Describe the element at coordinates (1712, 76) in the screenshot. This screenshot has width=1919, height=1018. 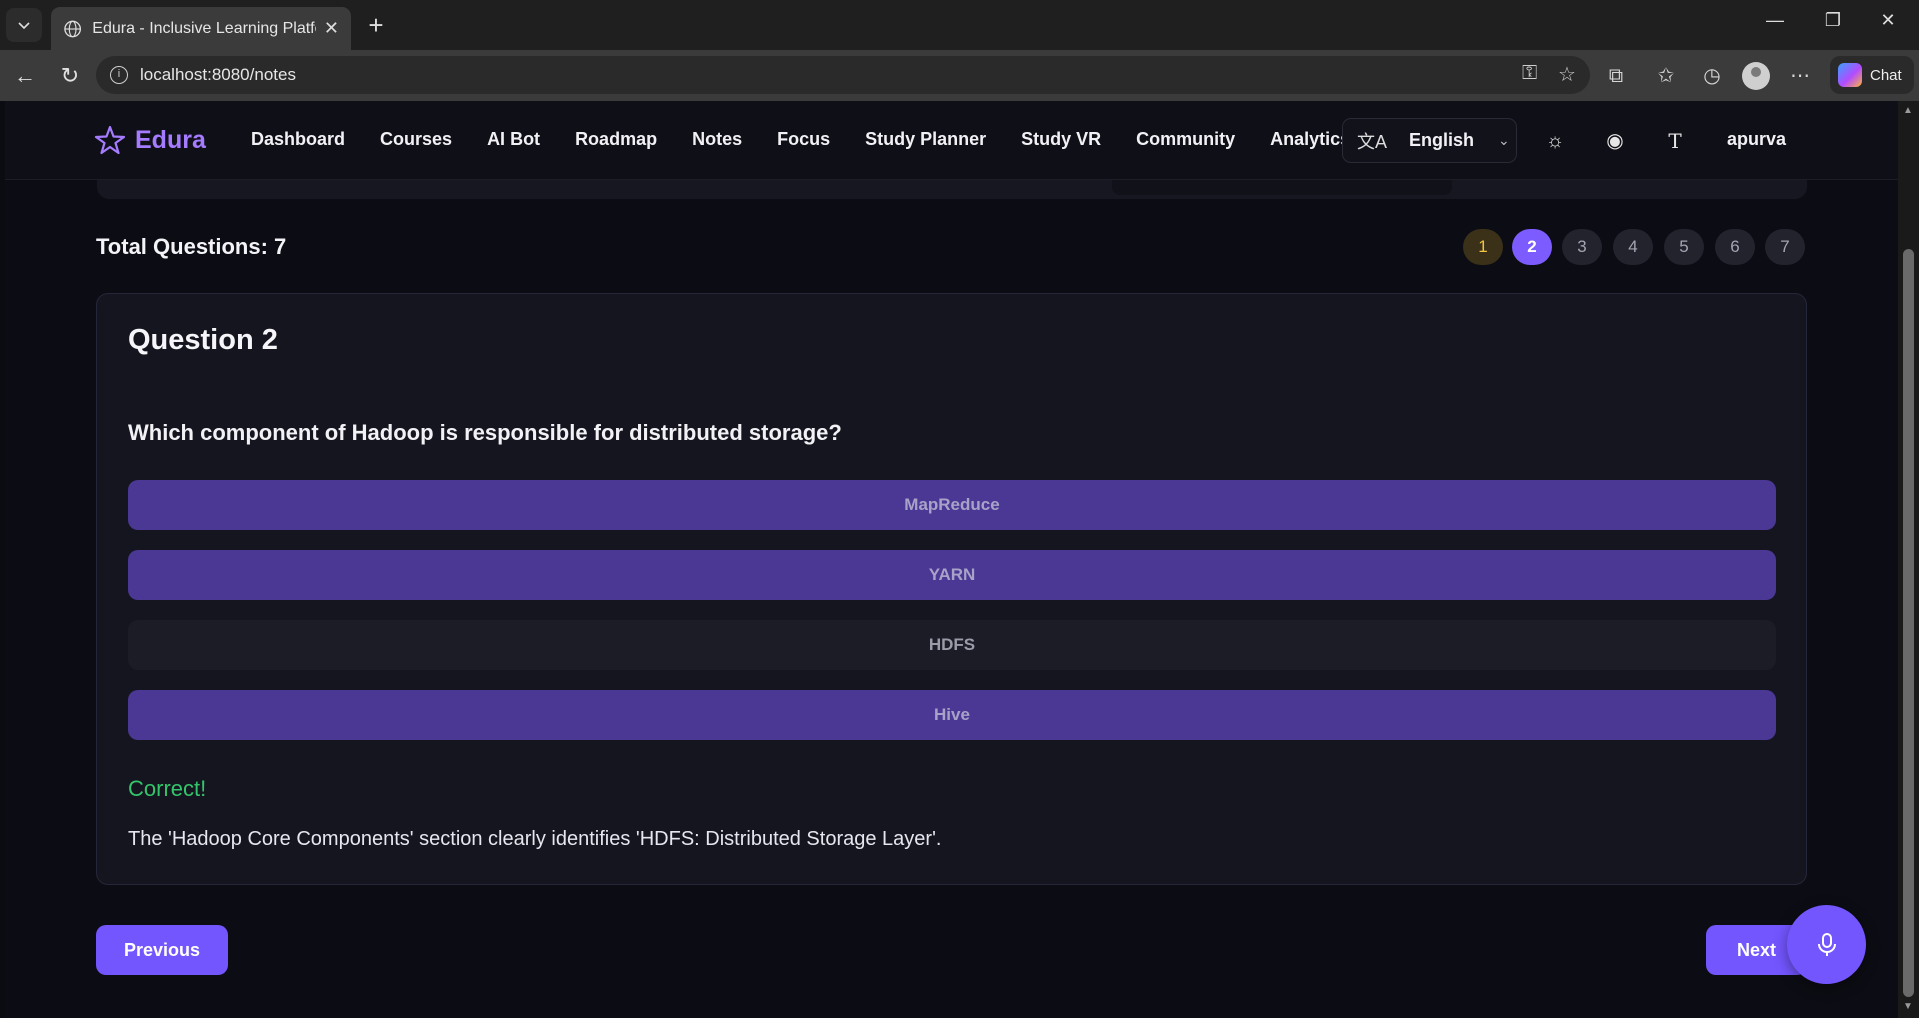
I see `history-icon: ◷` at that location.